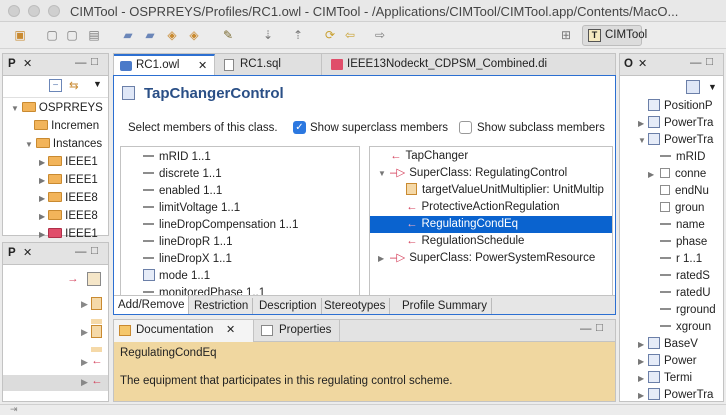 This screenshot has width=726, height=415. What do you see at coordinates (128, 35) in the screenshot?
I see `folder-icon: ▰` at bounding box center [128, 35].